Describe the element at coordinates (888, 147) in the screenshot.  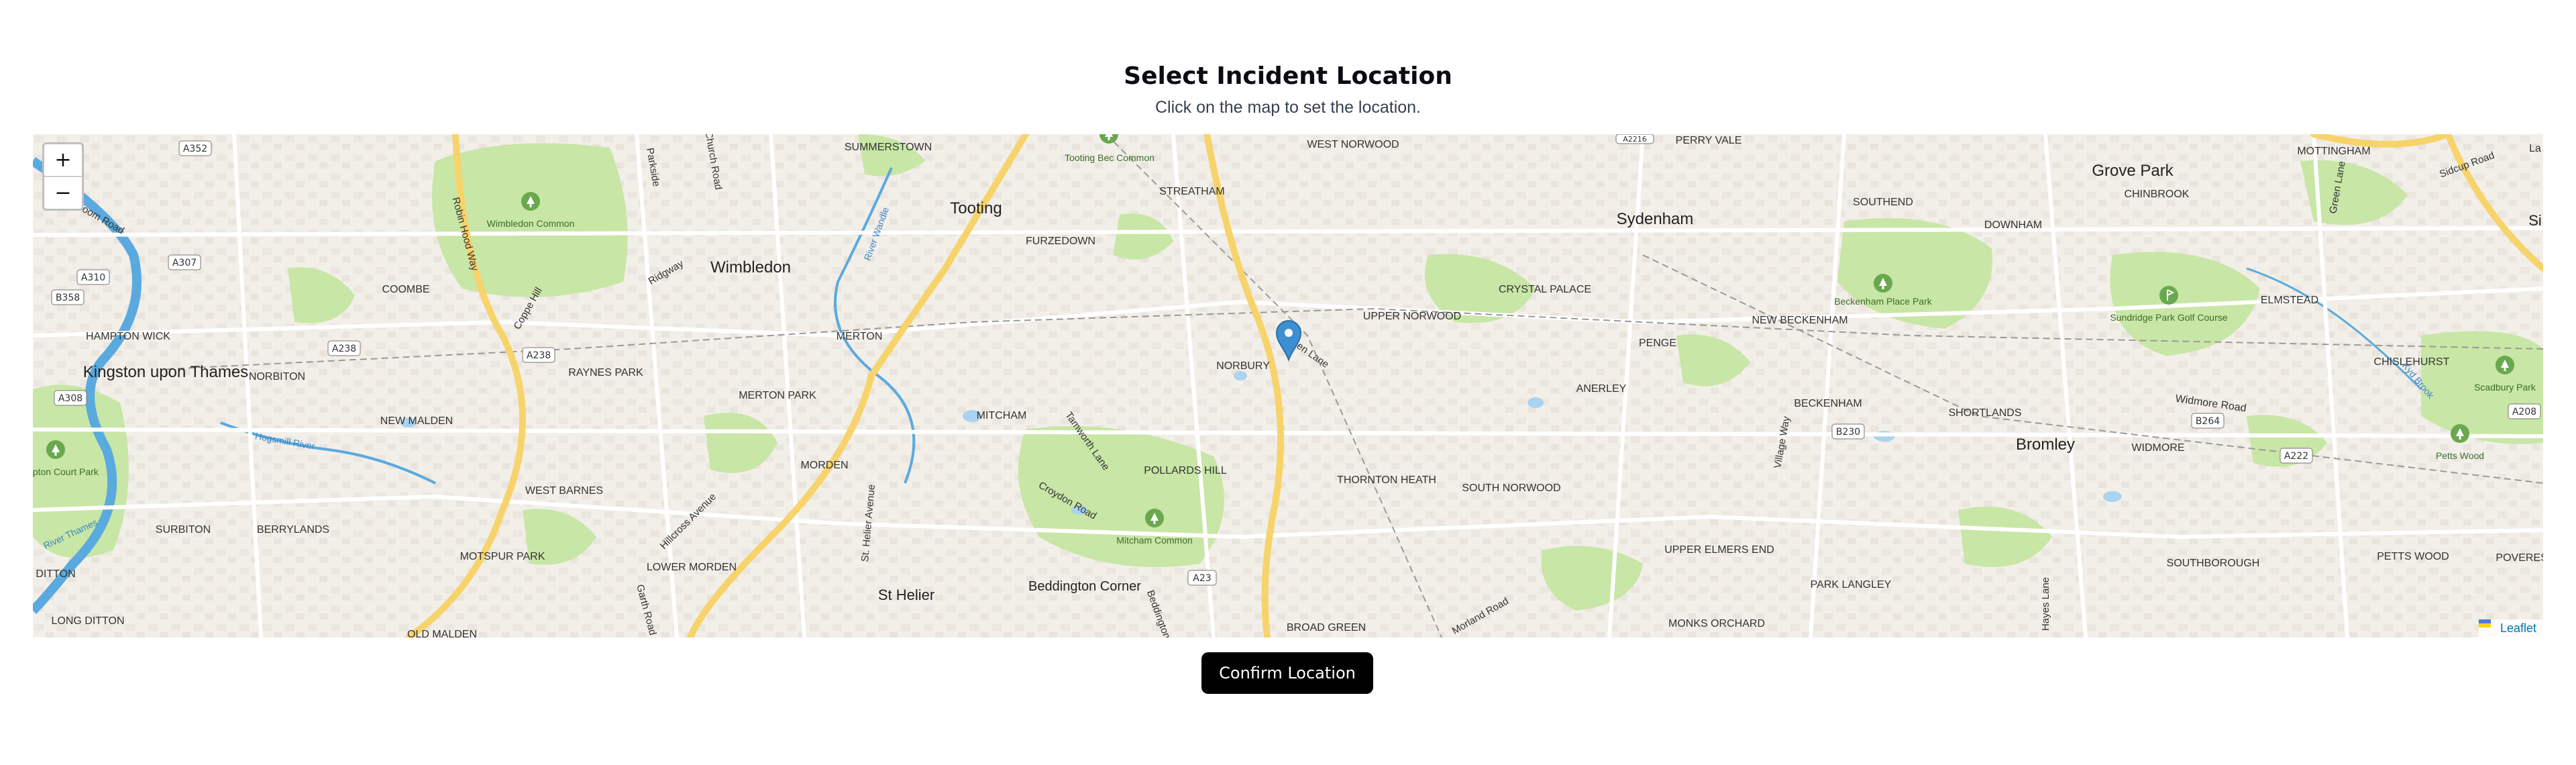
I see `label-summerstown: SUMMERSTOWN` at that location.